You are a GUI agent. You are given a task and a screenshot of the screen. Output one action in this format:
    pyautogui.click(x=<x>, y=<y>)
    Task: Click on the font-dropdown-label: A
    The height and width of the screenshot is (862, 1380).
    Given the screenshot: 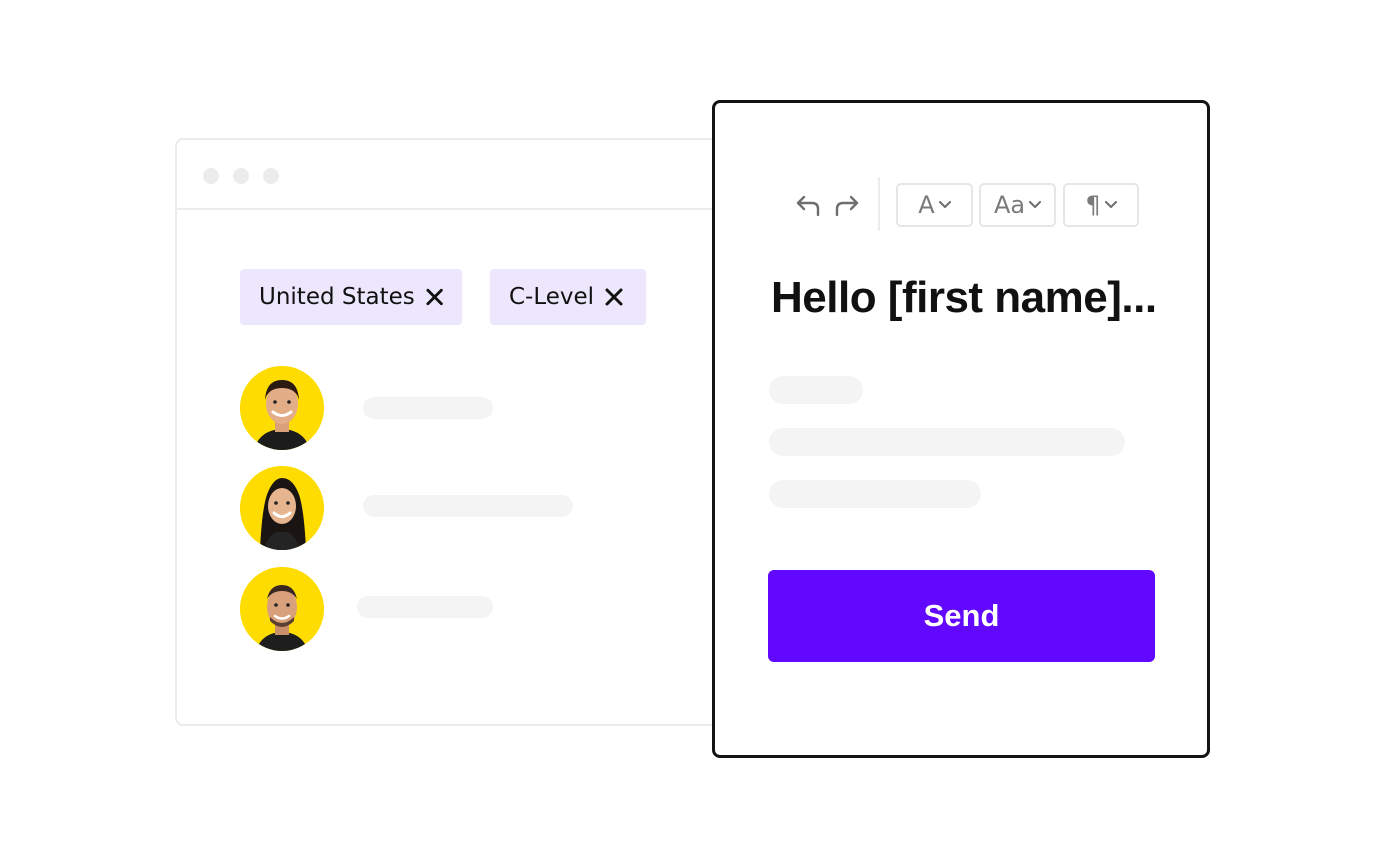 What is the action you would take?
    pyautogui.click(x=926, y=205)
    